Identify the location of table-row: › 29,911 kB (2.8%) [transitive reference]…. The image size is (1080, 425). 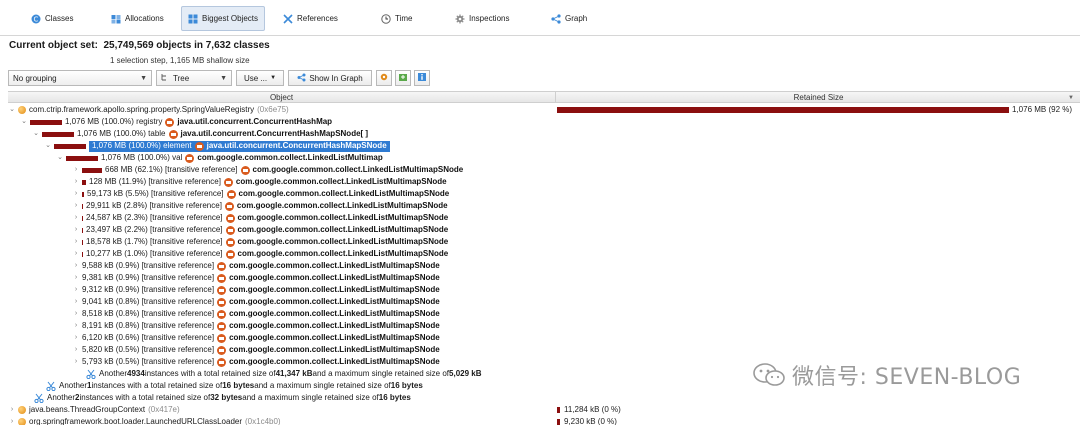
(544, 206).